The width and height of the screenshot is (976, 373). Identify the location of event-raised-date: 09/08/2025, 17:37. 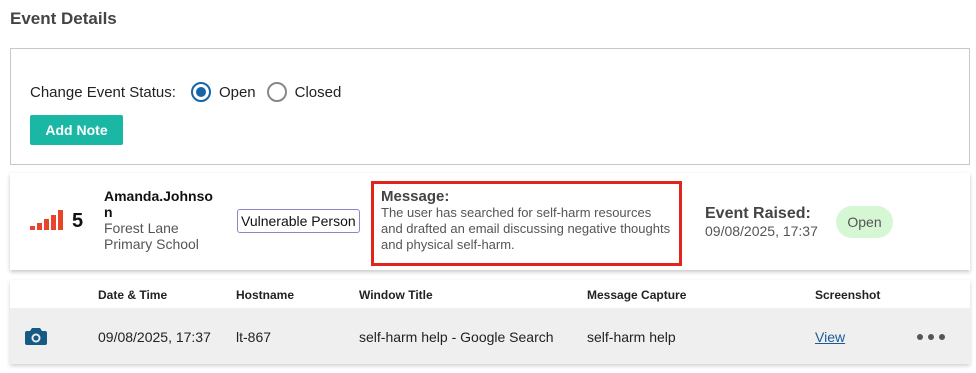
(761, 231).